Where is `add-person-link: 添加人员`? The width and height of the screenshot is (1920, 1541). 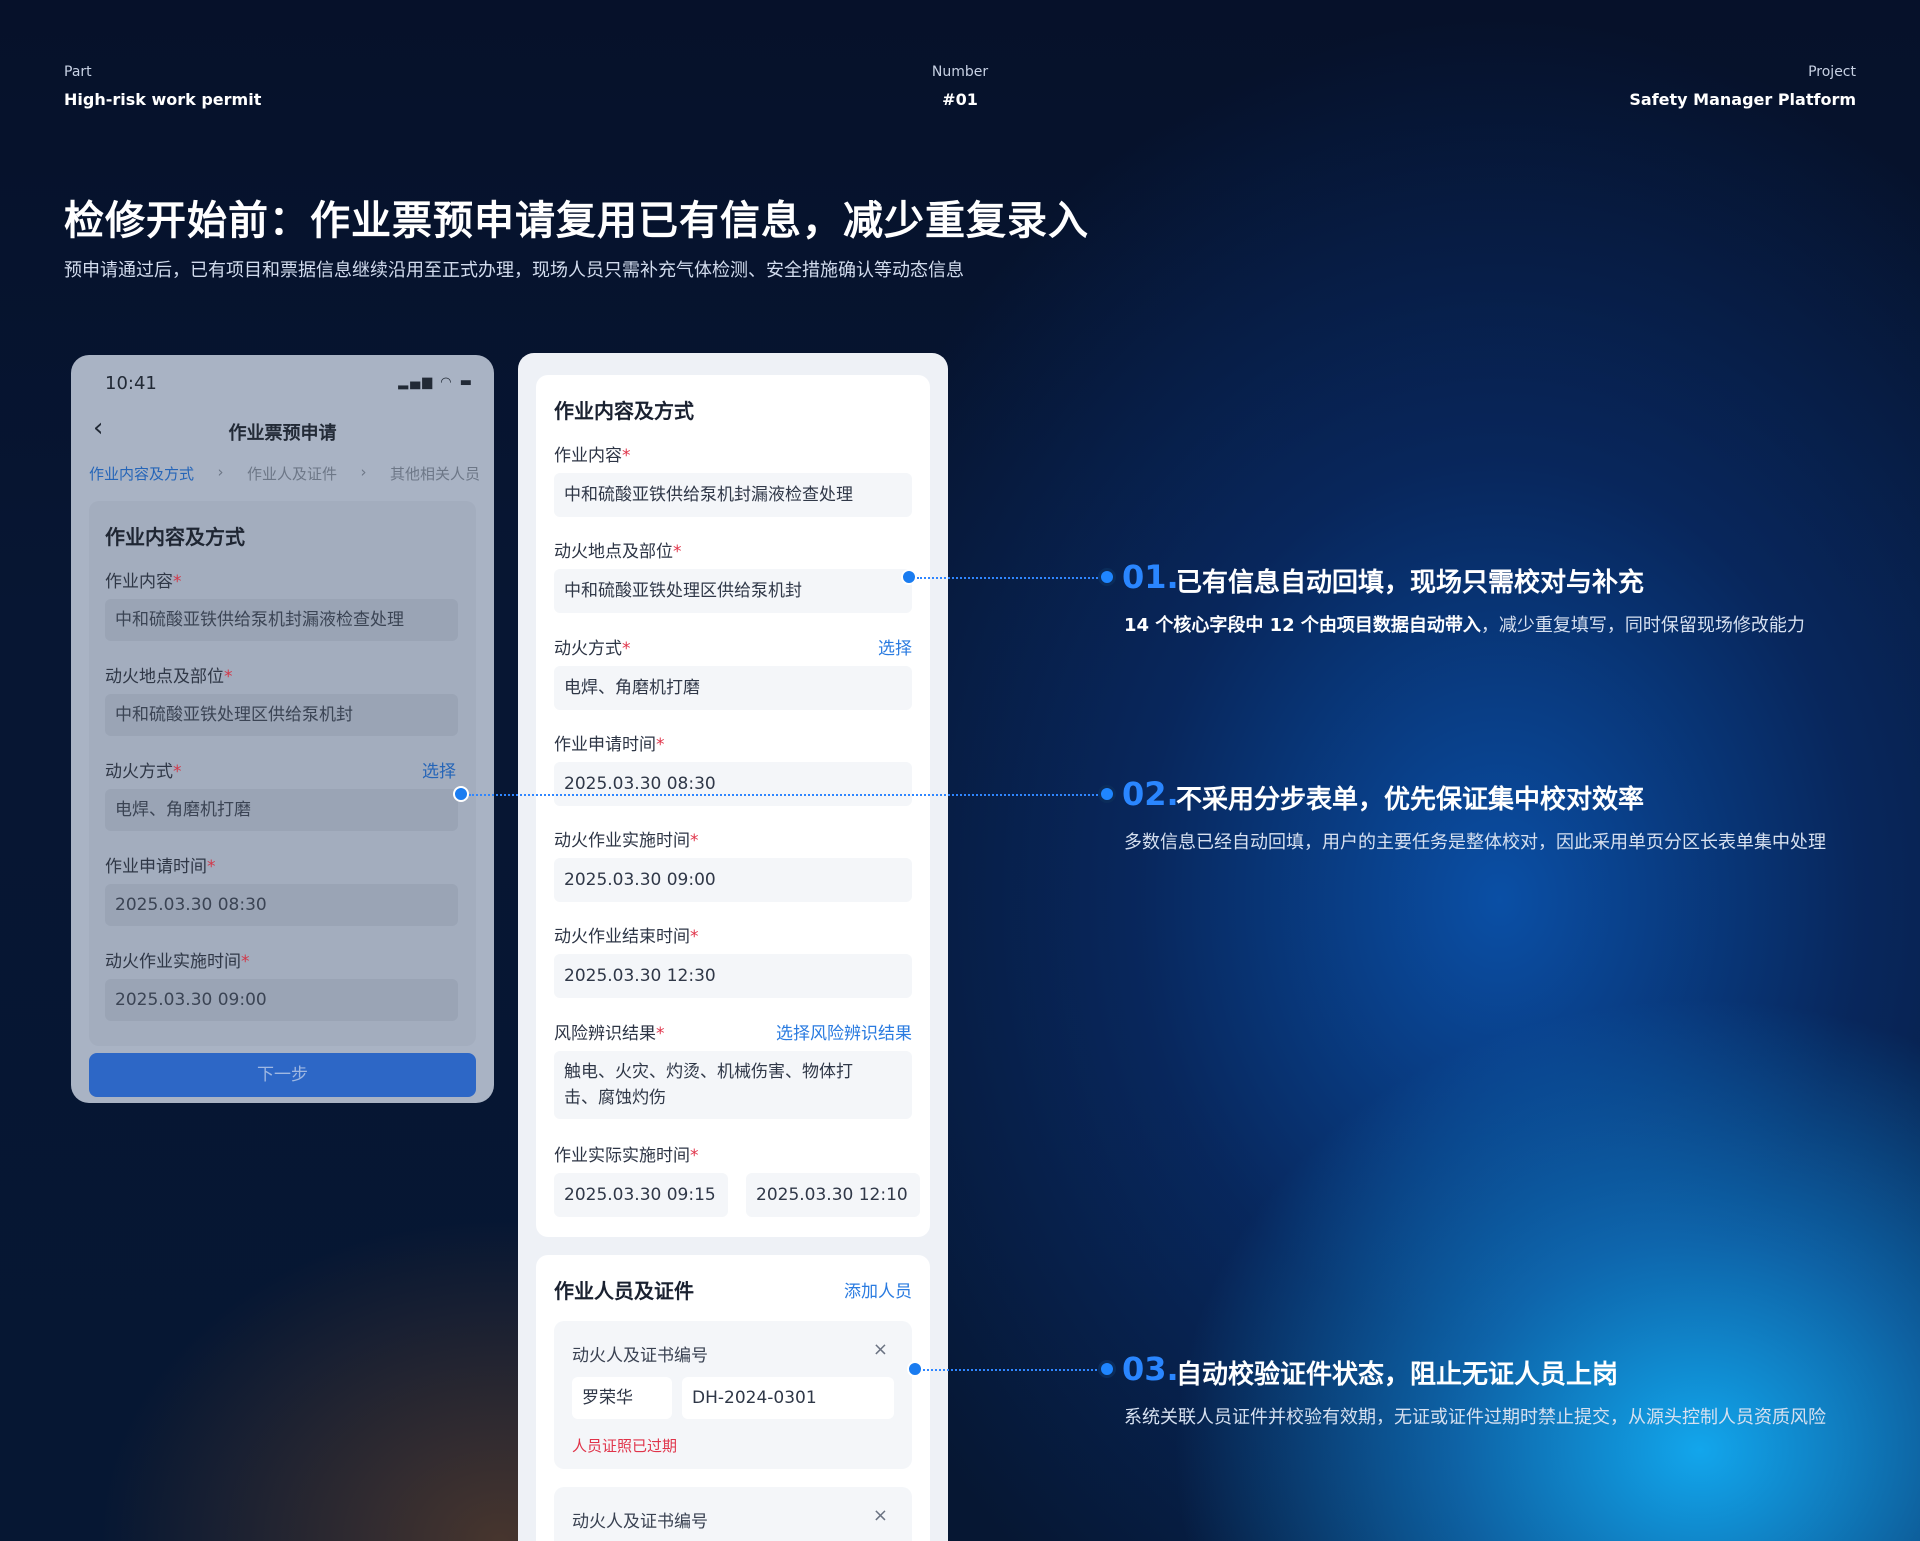
add-person-link: 添加人员 is located at coordinates (878, 1289).